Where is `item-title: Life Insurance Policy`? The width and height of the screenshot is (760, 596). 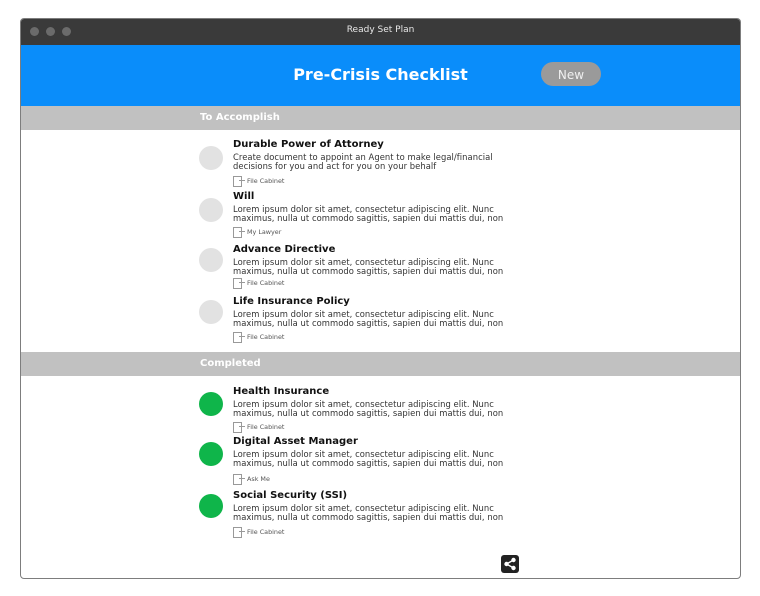
item-title: Life Insurance Policy is located at coordinates (291, 301).